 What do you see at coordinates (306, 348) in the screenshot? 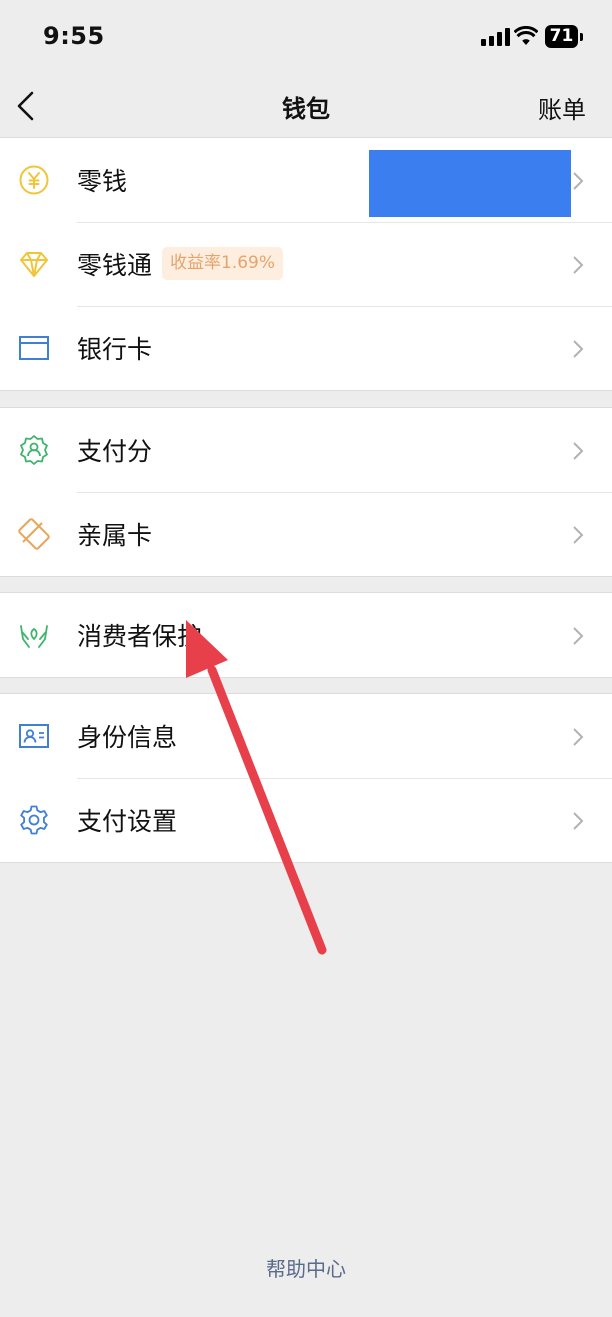
I see `menu-item-bank-card: 银行卡` at bounding box center [306, 348].